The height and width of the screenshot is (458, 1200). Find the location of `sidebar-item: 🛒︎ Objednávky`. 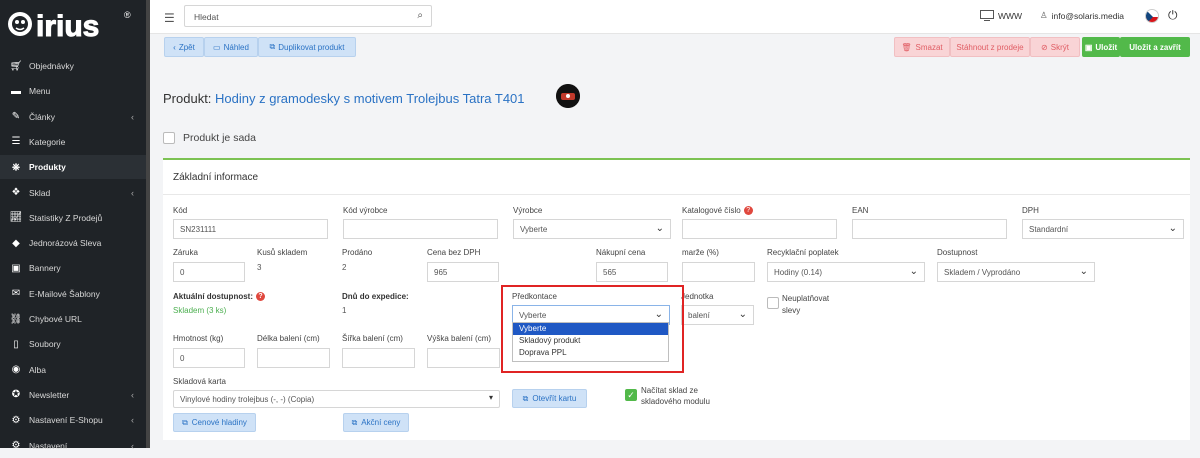

sidebar-item: 🛒︎ Objednávky is located at coordinates (73, 66).